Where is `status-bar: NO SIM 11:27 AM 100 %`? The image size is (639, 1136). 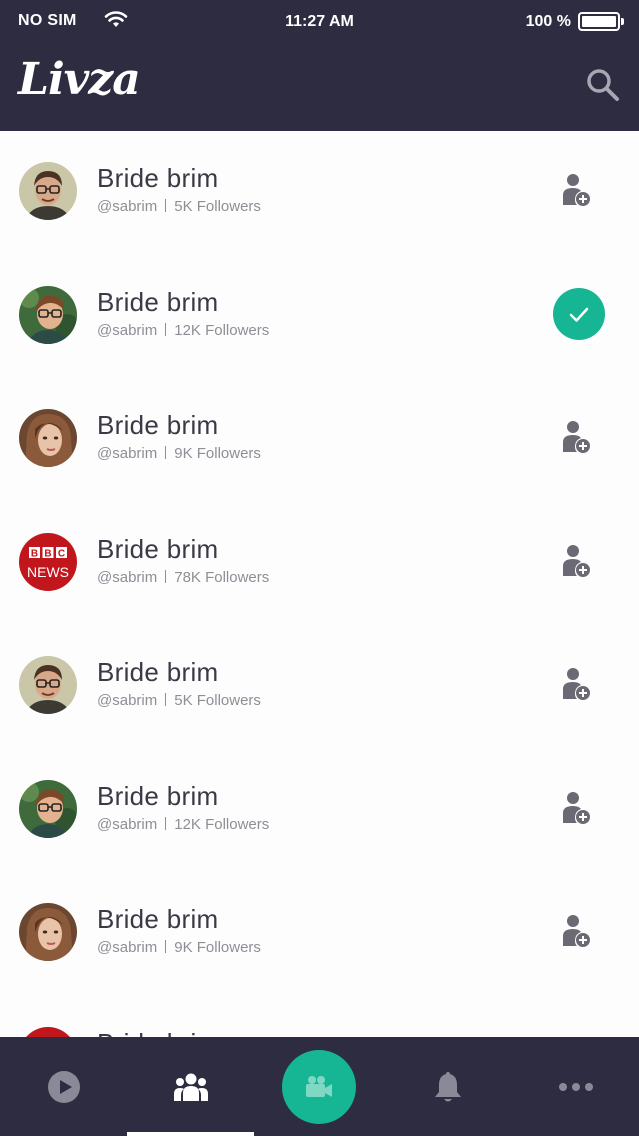 status-bar: NO SIM 11:27 AM 100 % is located at coordinates (319, 22).